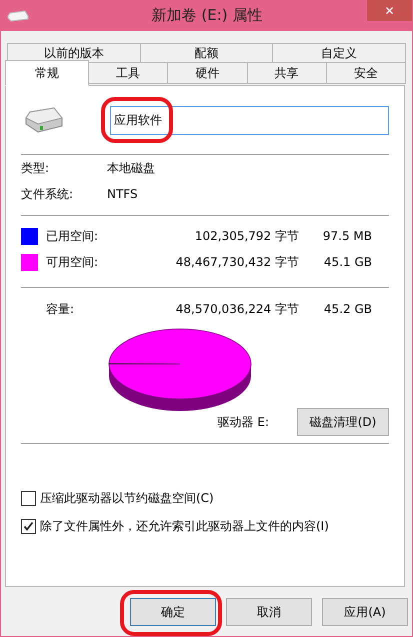  What do you see at coordinates (339, 53) in the screenshot?
I see `tab: 自定义` at bounding box center [339, 53].